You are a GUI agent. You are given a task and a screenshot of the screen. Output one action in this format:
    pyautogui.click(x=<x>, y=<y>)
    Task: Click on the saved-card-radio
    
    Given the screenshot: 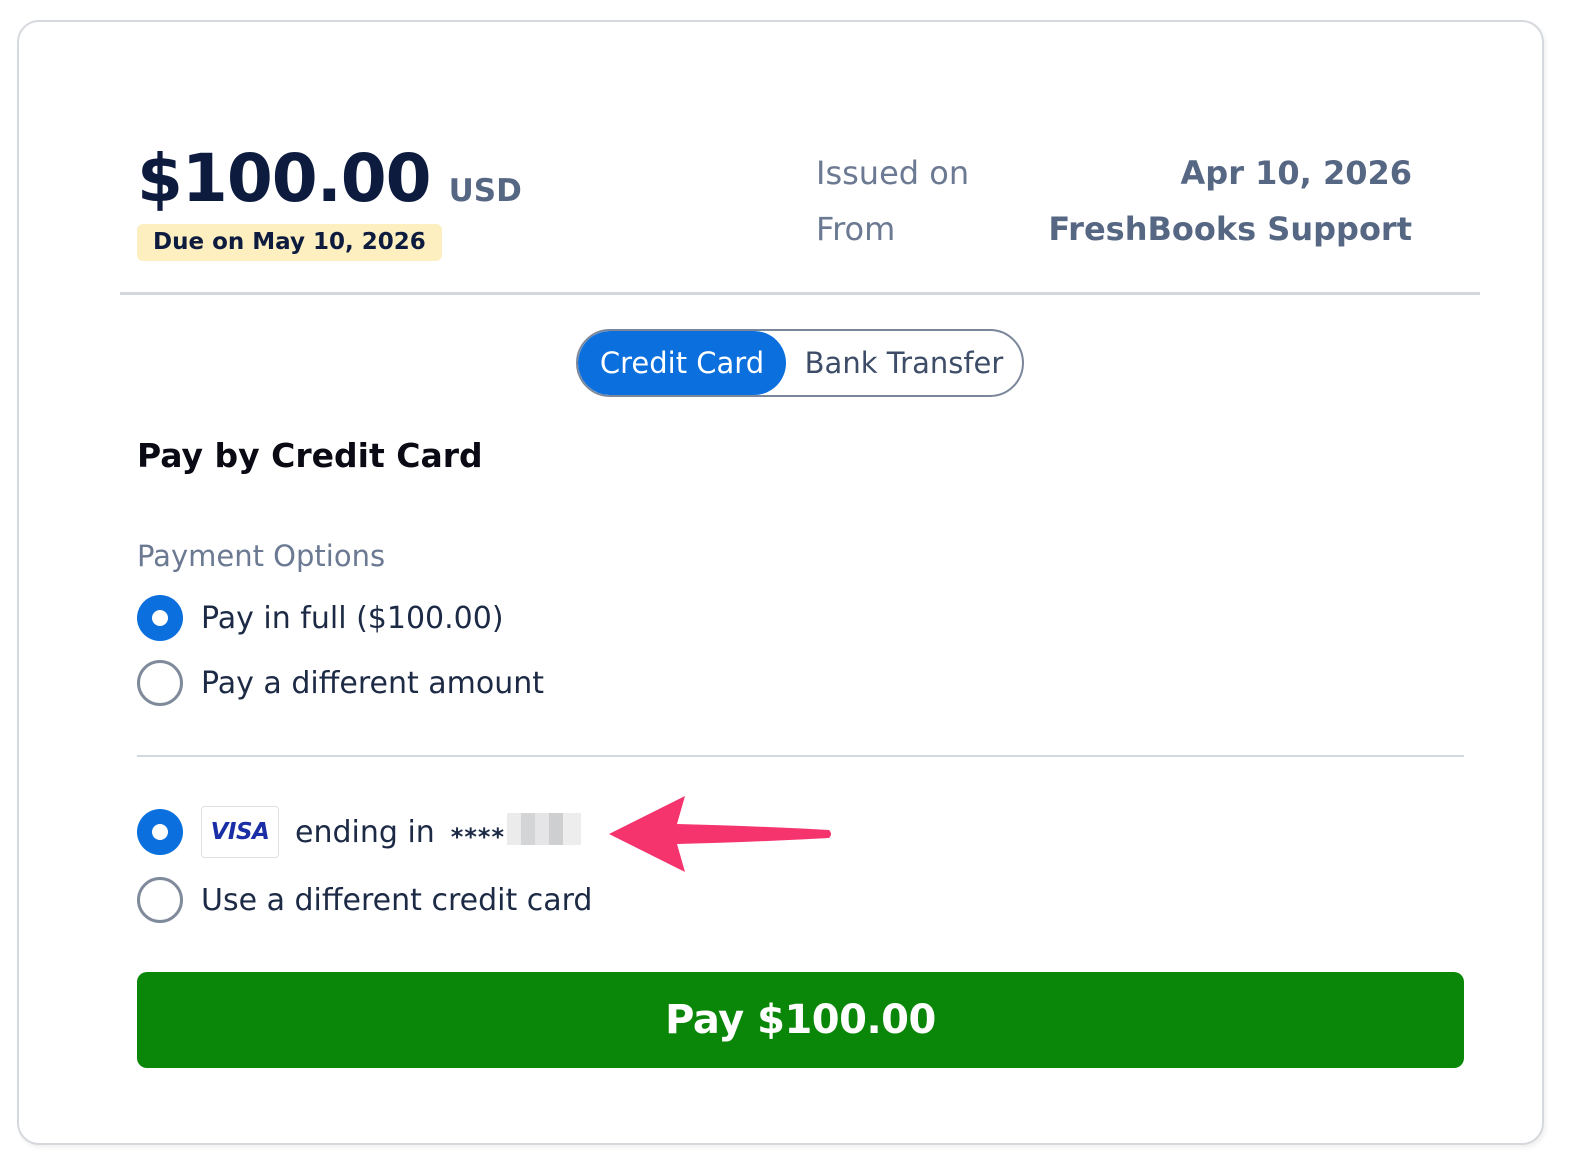 What is the action you would take?
    pyautogui.click(x=160, y=832)
    